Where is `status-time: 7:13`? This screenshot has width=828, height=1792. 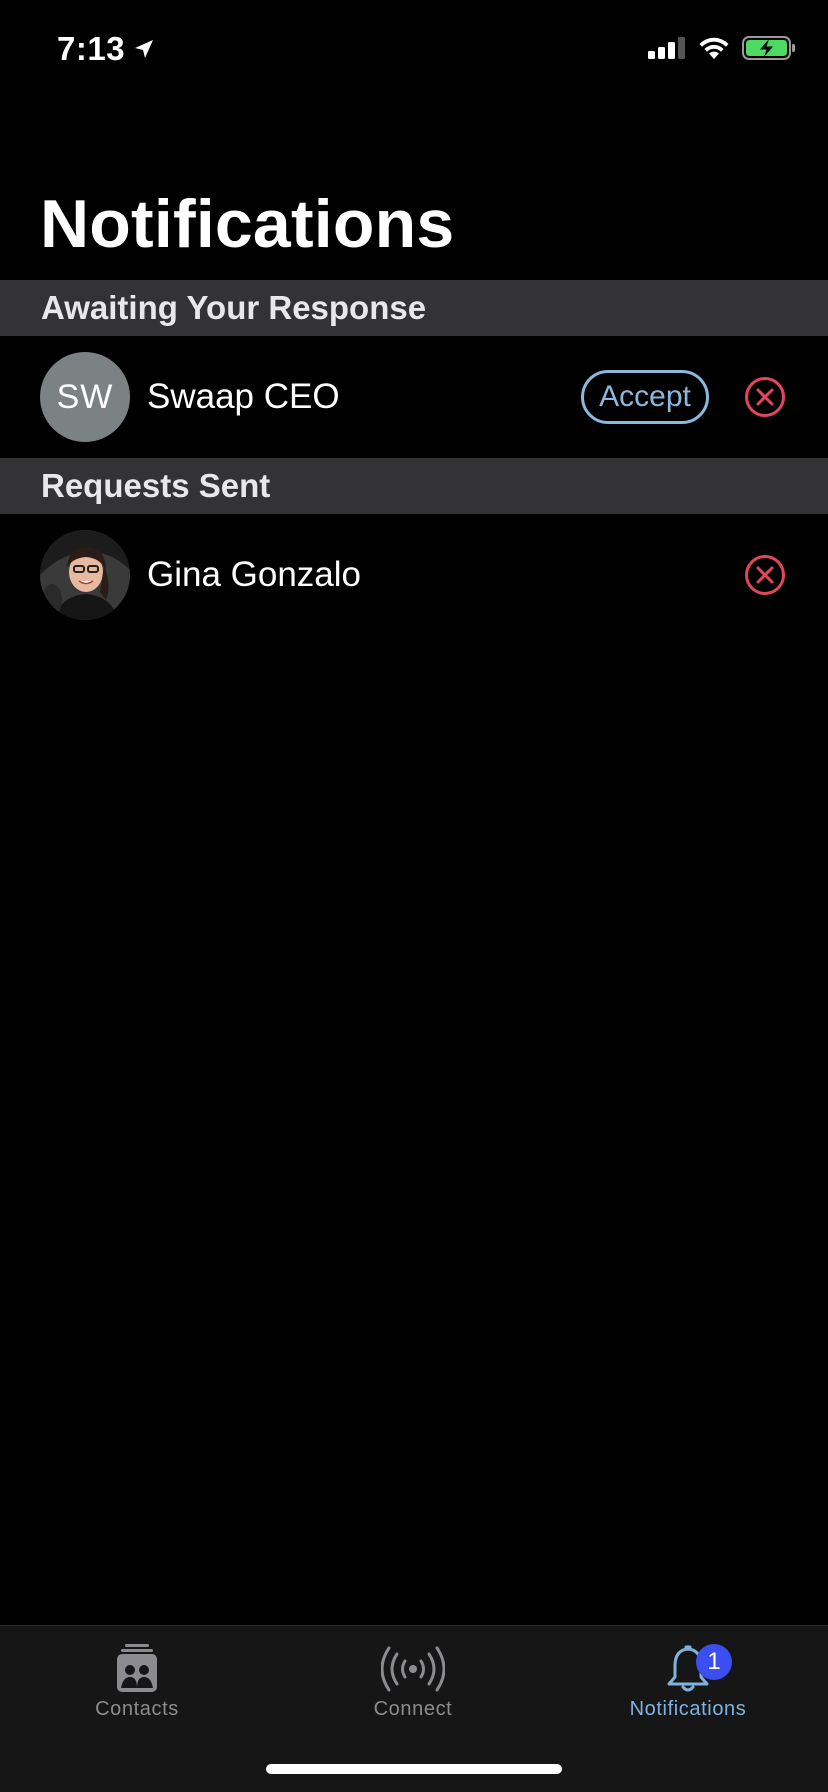 status-time: 7:13 is located at coordinates (106, 49).